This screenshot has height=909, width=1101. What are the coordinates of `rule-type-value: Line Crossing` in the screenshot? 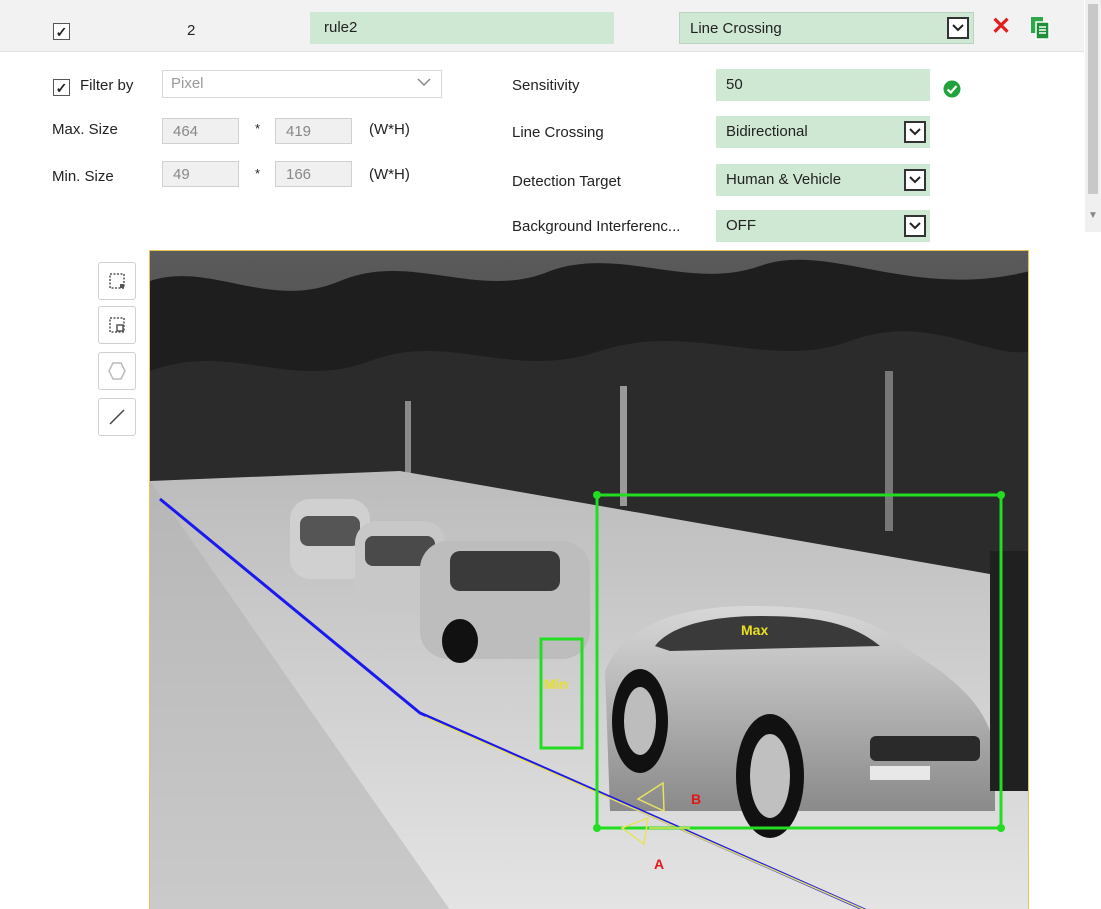 It's located at (736, 28).